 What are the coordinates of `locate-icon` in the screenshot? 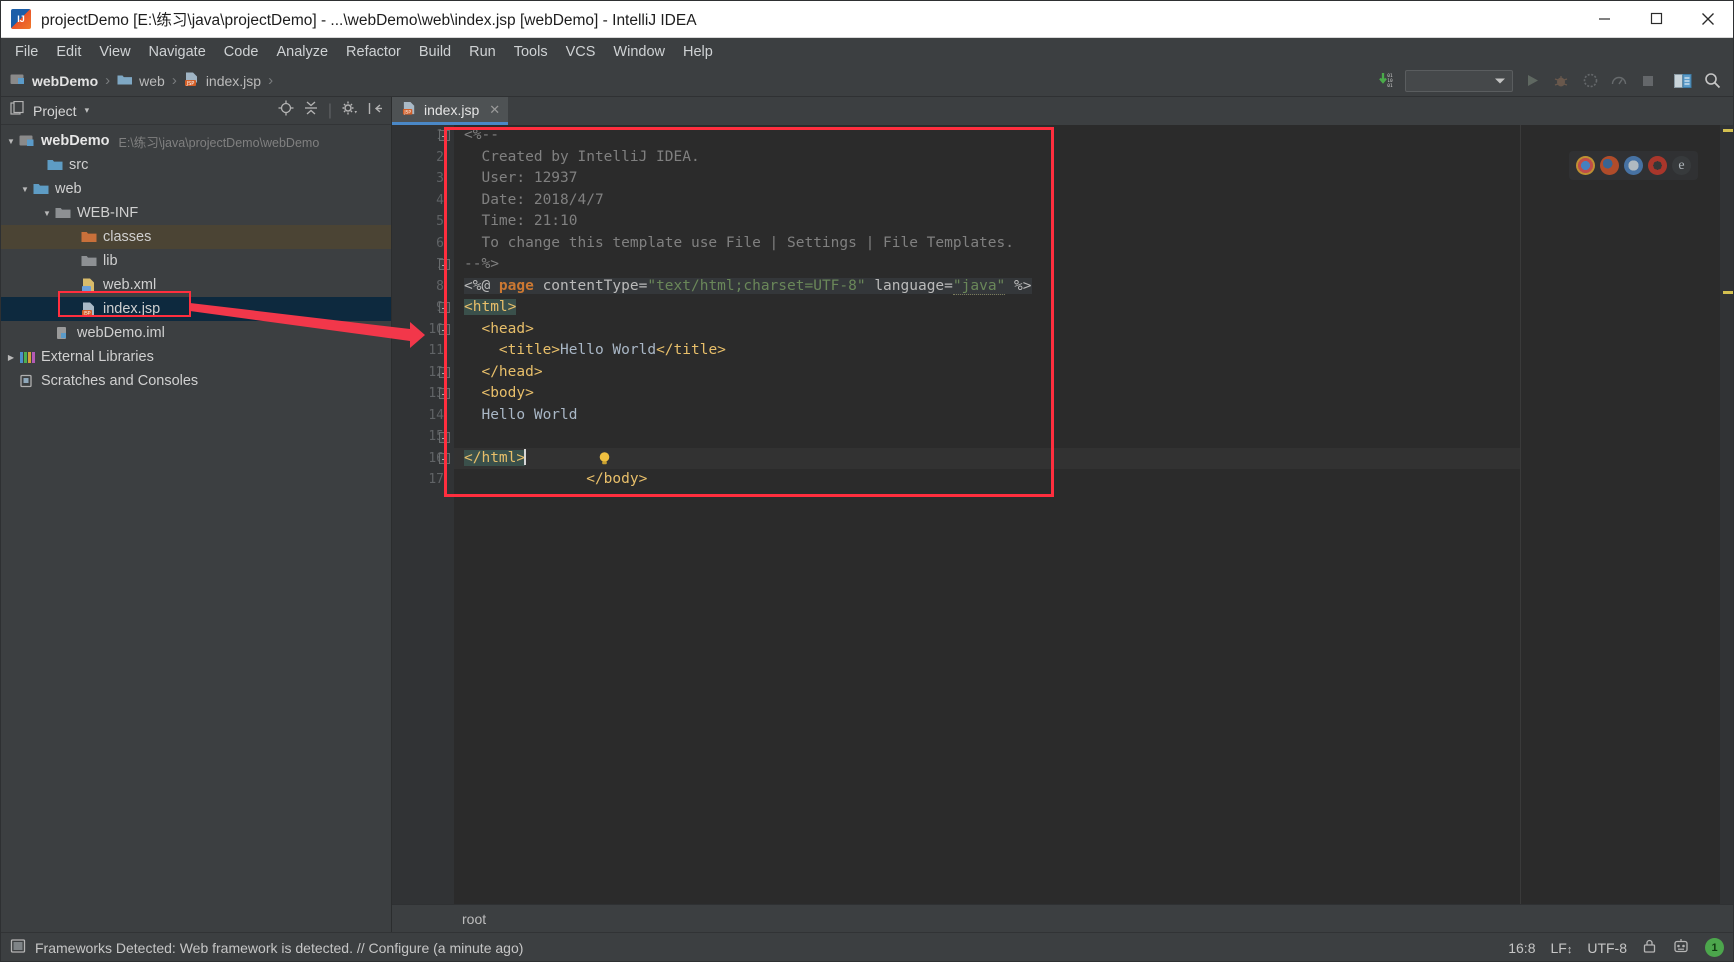 It's located at (286, 110).